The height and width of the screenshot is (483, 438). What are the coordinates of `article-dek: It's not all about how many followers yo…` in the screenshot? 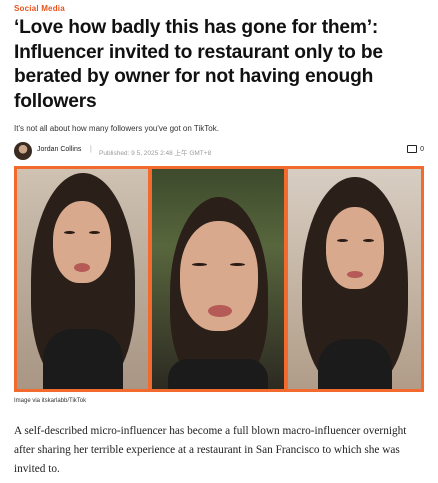 It's located at (116, 128).